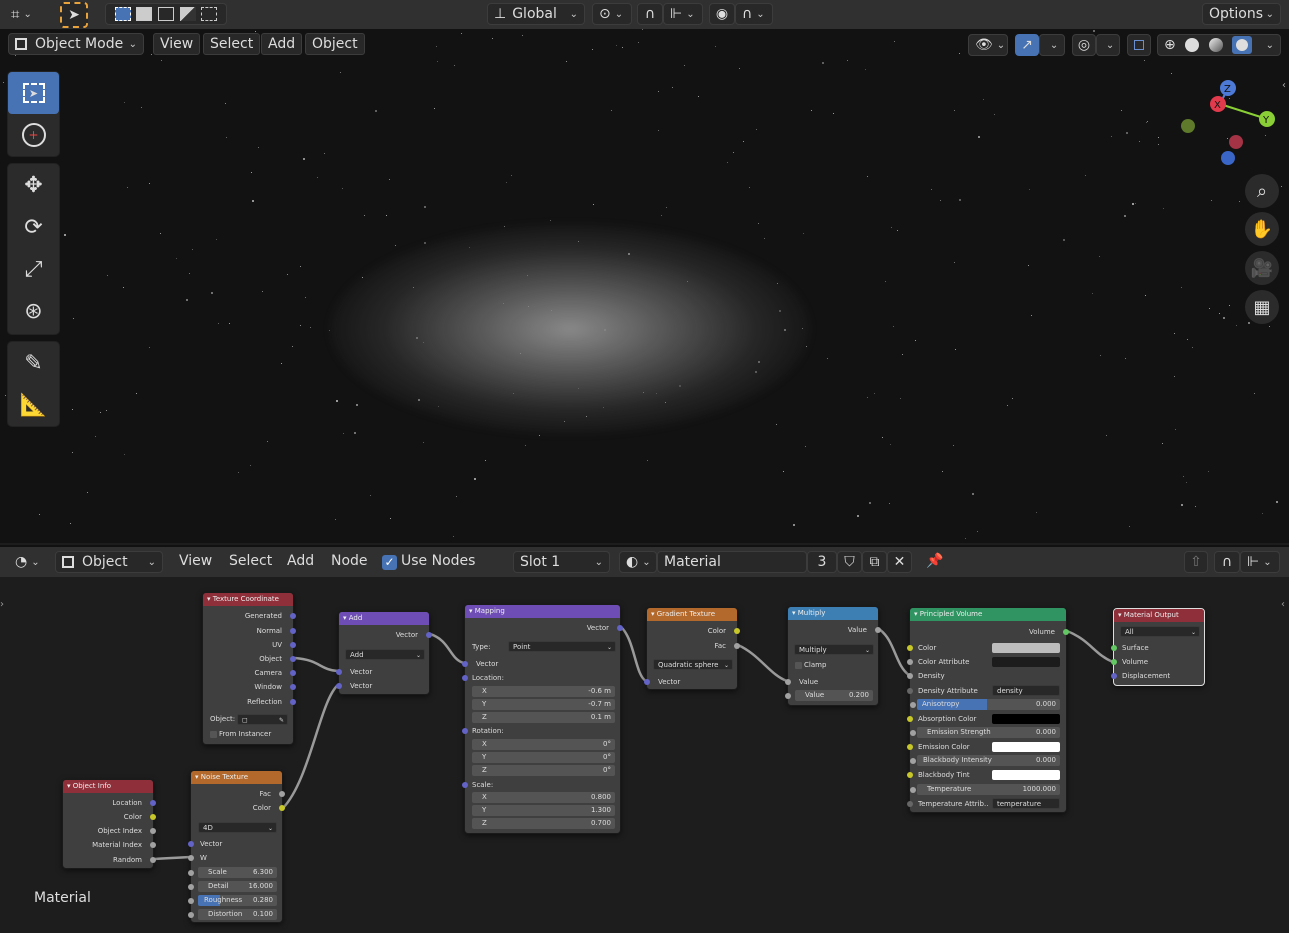 This screenshot has width=1289, height=933. What do you see at coordinates (33, 311) in the screenshot?
I see `transform-tool: ⊛` at bounding box center [33, 311].